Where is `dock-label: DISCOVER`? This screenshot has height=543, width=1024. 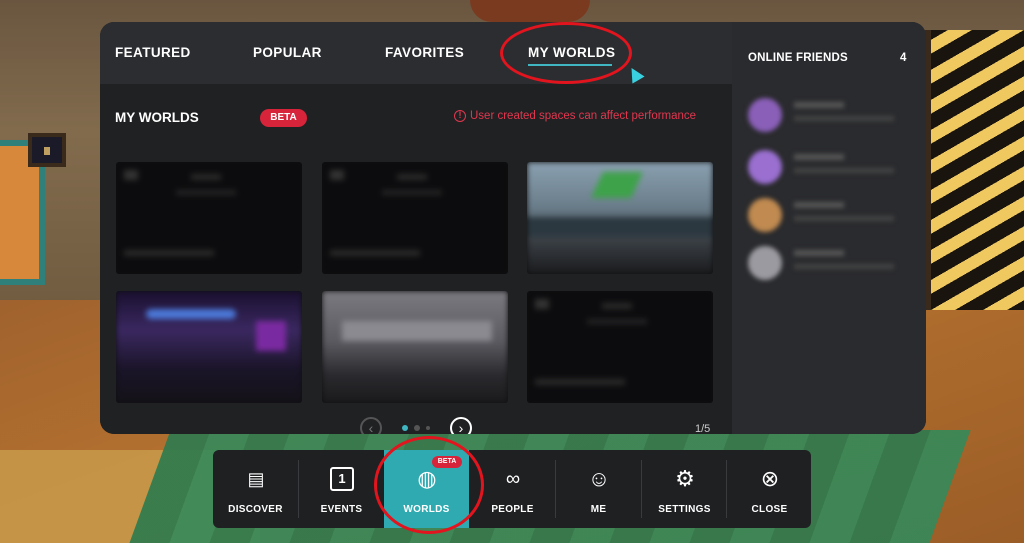
dock-label: DISCOVER is located at coordinates (255, 509).